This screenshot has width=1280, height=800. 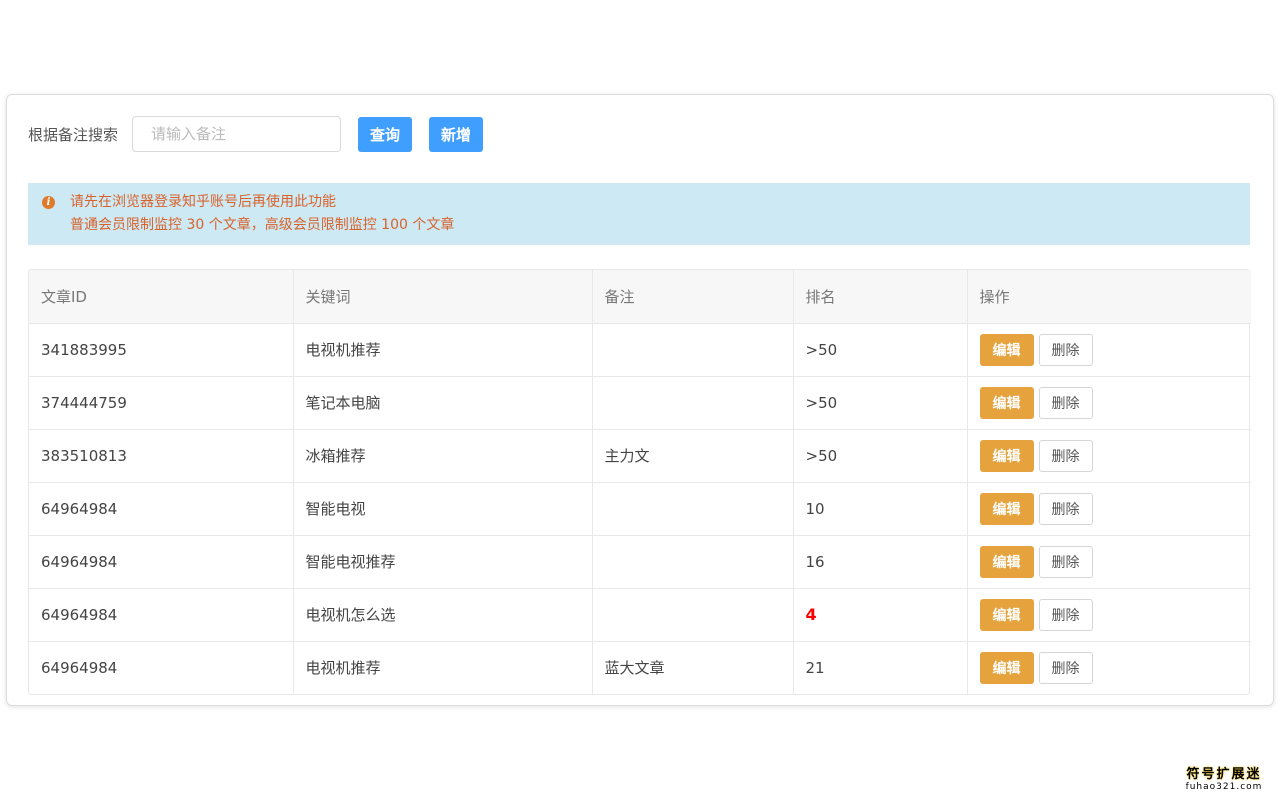 I want to click on cell-rank: 4, so click(x=880, y=615).